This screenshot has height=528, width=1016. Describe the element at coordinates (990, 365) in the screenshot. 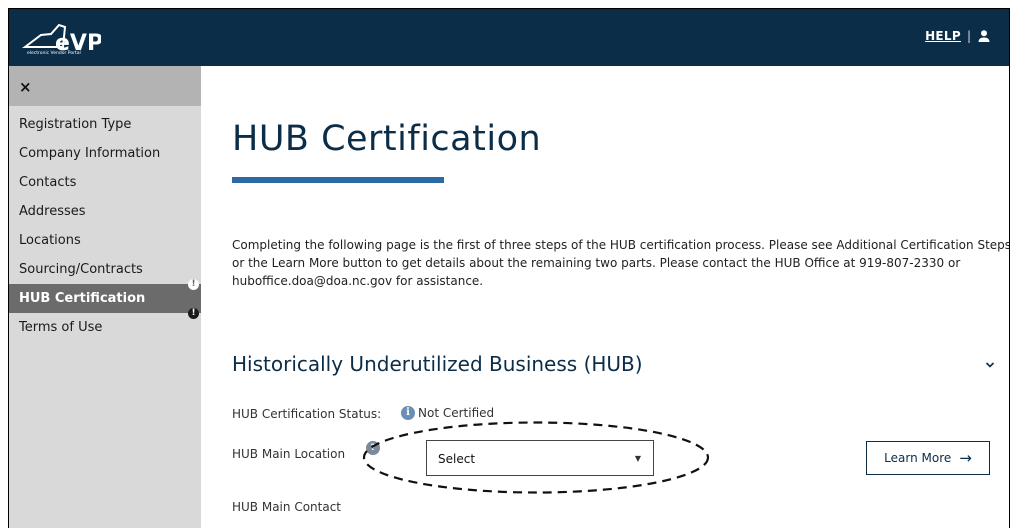

I see `chevron-down-icon` at that location.